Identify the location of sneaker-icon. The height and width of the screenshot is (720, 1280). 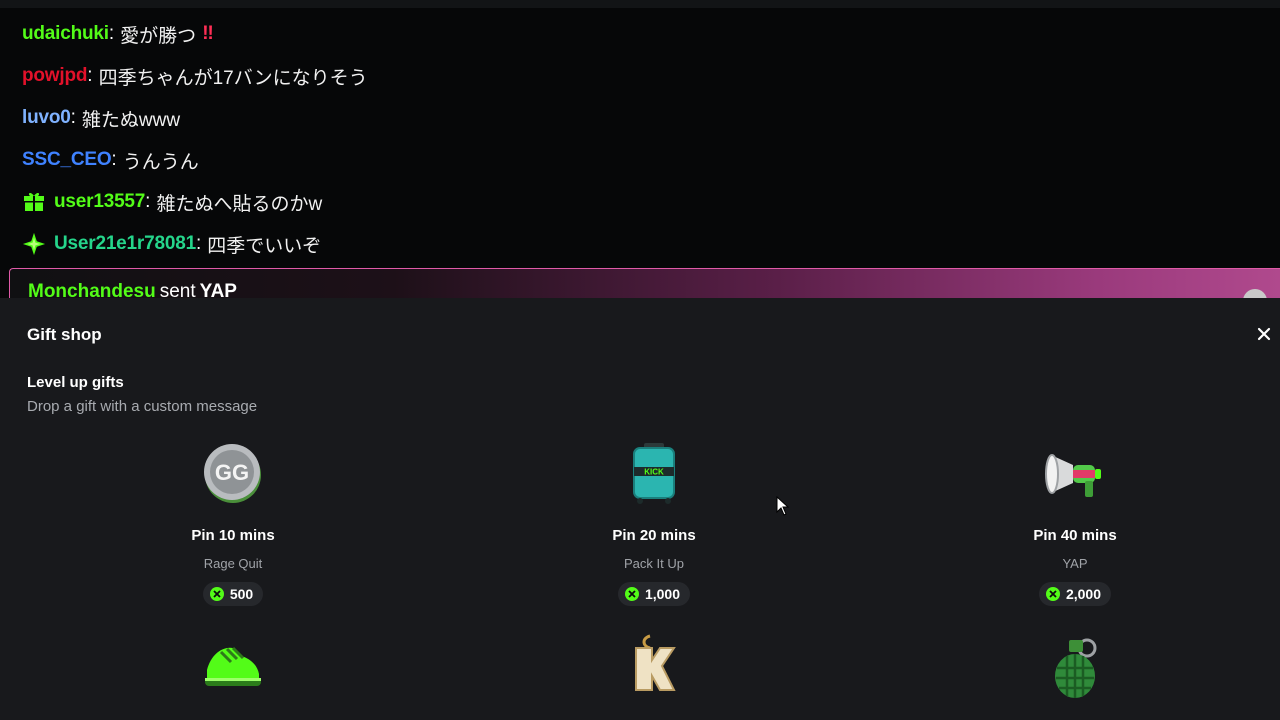
(233, 666).